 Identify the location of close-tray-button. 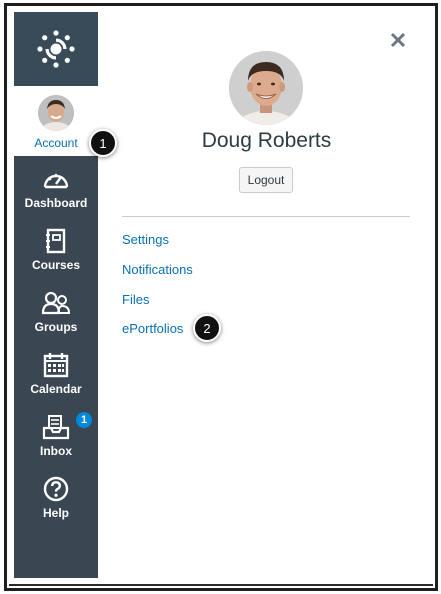
(398, 40).